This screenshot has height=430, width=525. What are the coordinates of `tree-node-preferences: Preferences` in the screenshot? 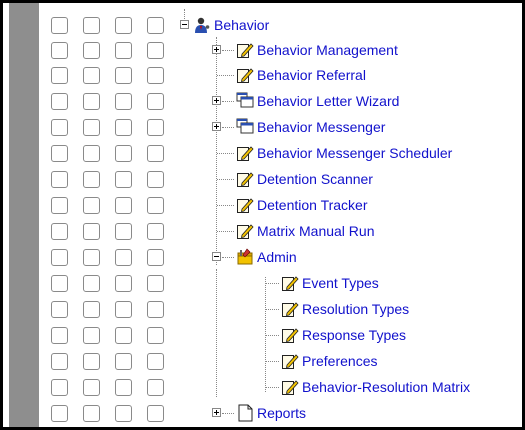 It's located at (329, 361).